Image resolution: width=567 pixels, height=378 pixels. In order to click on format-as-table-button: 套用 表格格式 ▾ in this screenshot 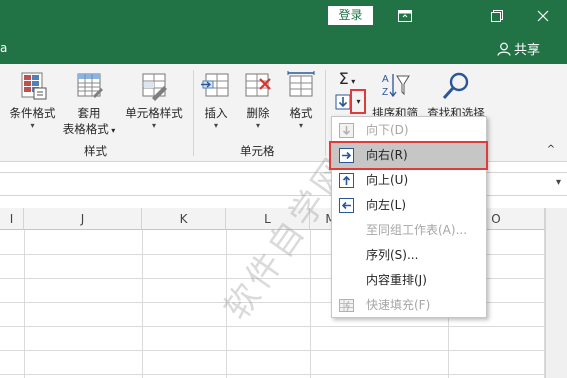, I will do `click(89, 103)`.